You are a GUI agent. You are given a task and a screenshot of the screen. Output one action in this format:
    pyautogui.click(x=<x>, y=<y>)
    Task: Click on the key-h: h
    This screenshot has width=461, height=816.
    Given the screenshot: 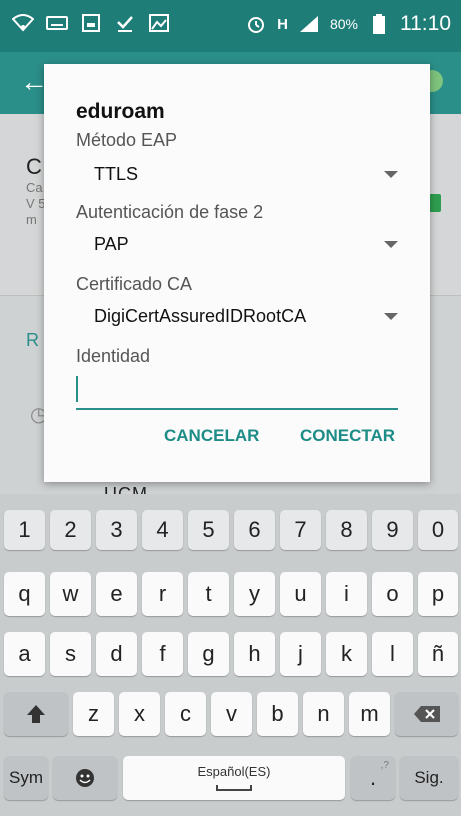 What is the action you would take?
    pyautogui.click(x=254, y=654)
    